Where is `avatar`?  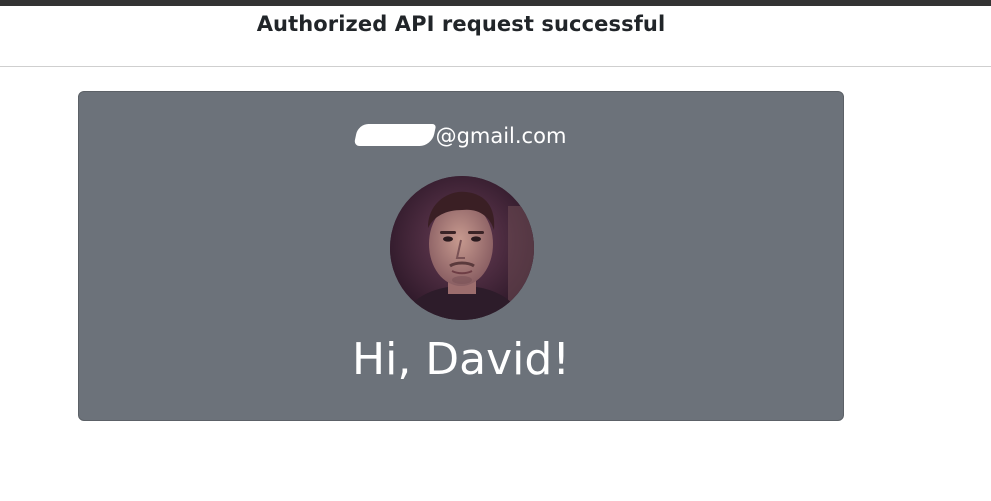 avatar is located at coordinates (462, 248).